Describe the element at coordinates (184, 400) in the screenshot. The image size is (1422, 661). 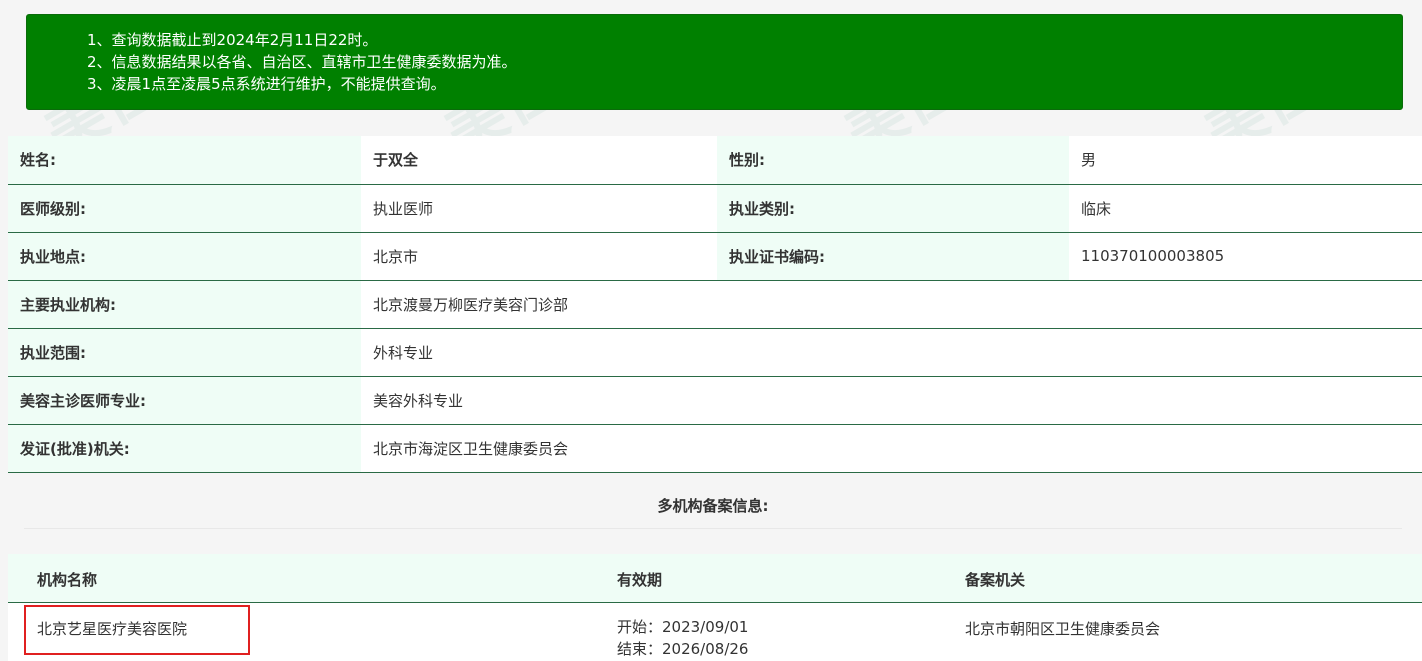
I see `cosmetic-label: 美容主诊医师专业:` at that location.